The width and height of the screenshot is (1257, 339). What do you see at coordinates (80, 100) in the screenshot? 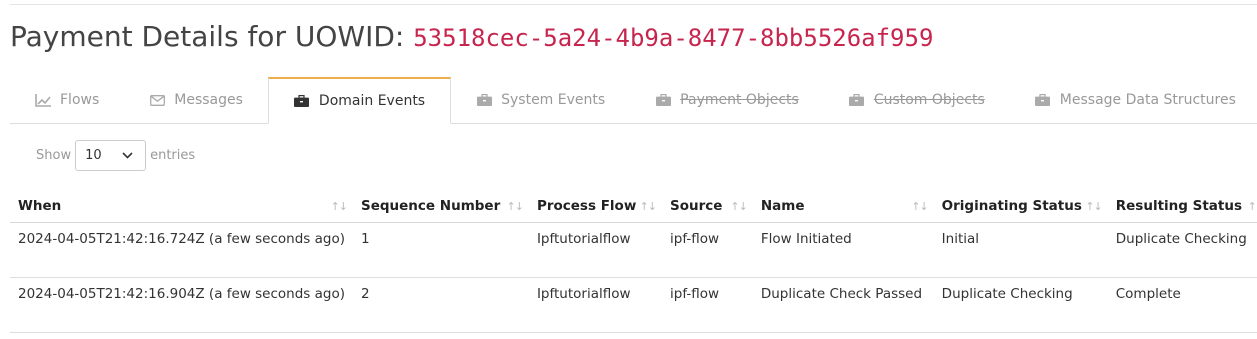
I see `tab-label: Flows` at bounding box center [80, 100].